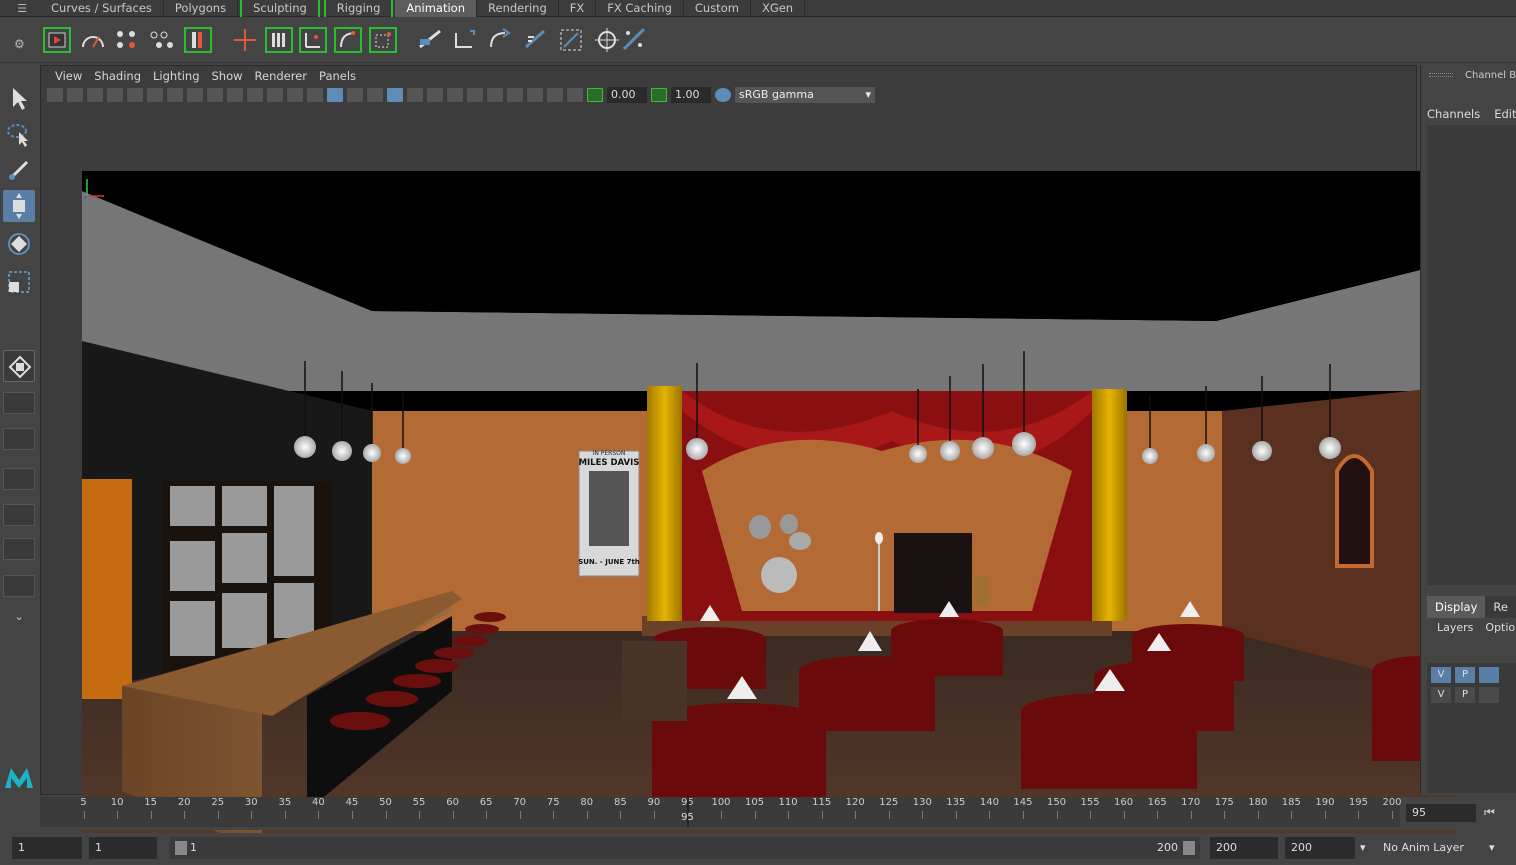 This screenshot has height=865, width=1516. What do you see at coordinates (19, 479) in the screenshot?
I see `side-by-side-layout-button` at bounding box center [19, 479].